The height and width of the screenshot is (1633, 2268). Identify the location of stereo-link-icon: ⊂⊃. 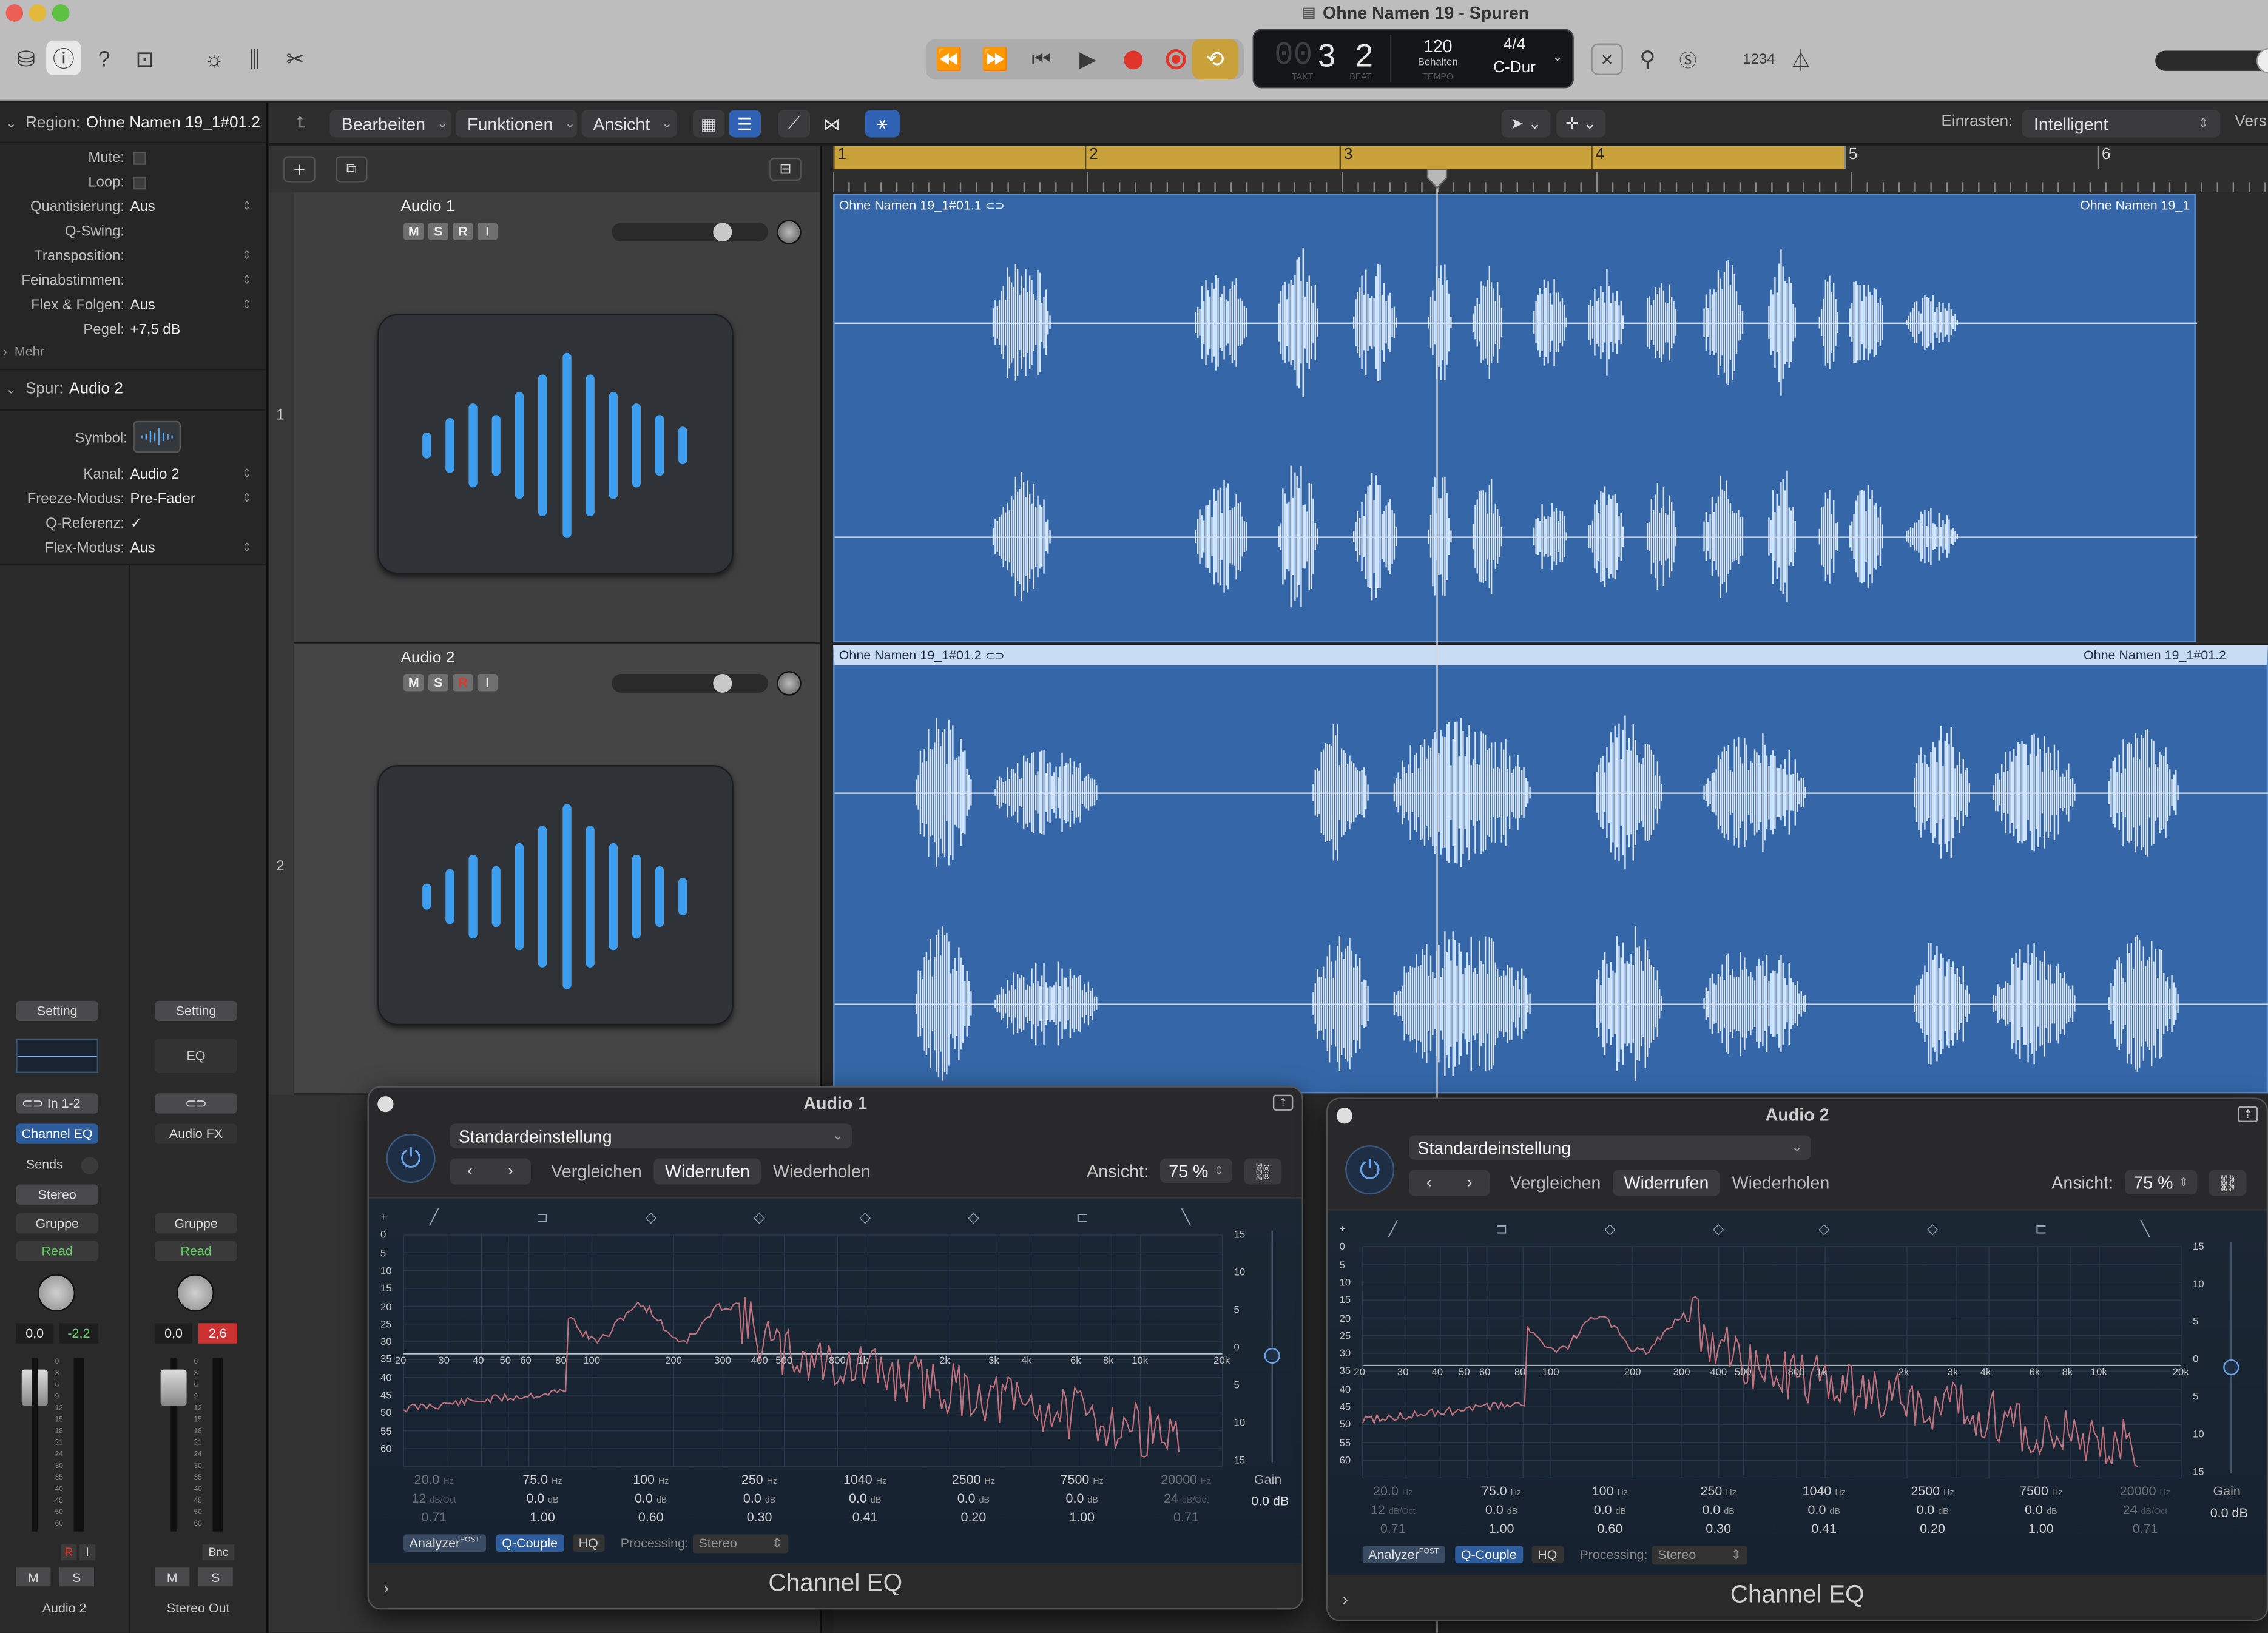
(196, 1103).